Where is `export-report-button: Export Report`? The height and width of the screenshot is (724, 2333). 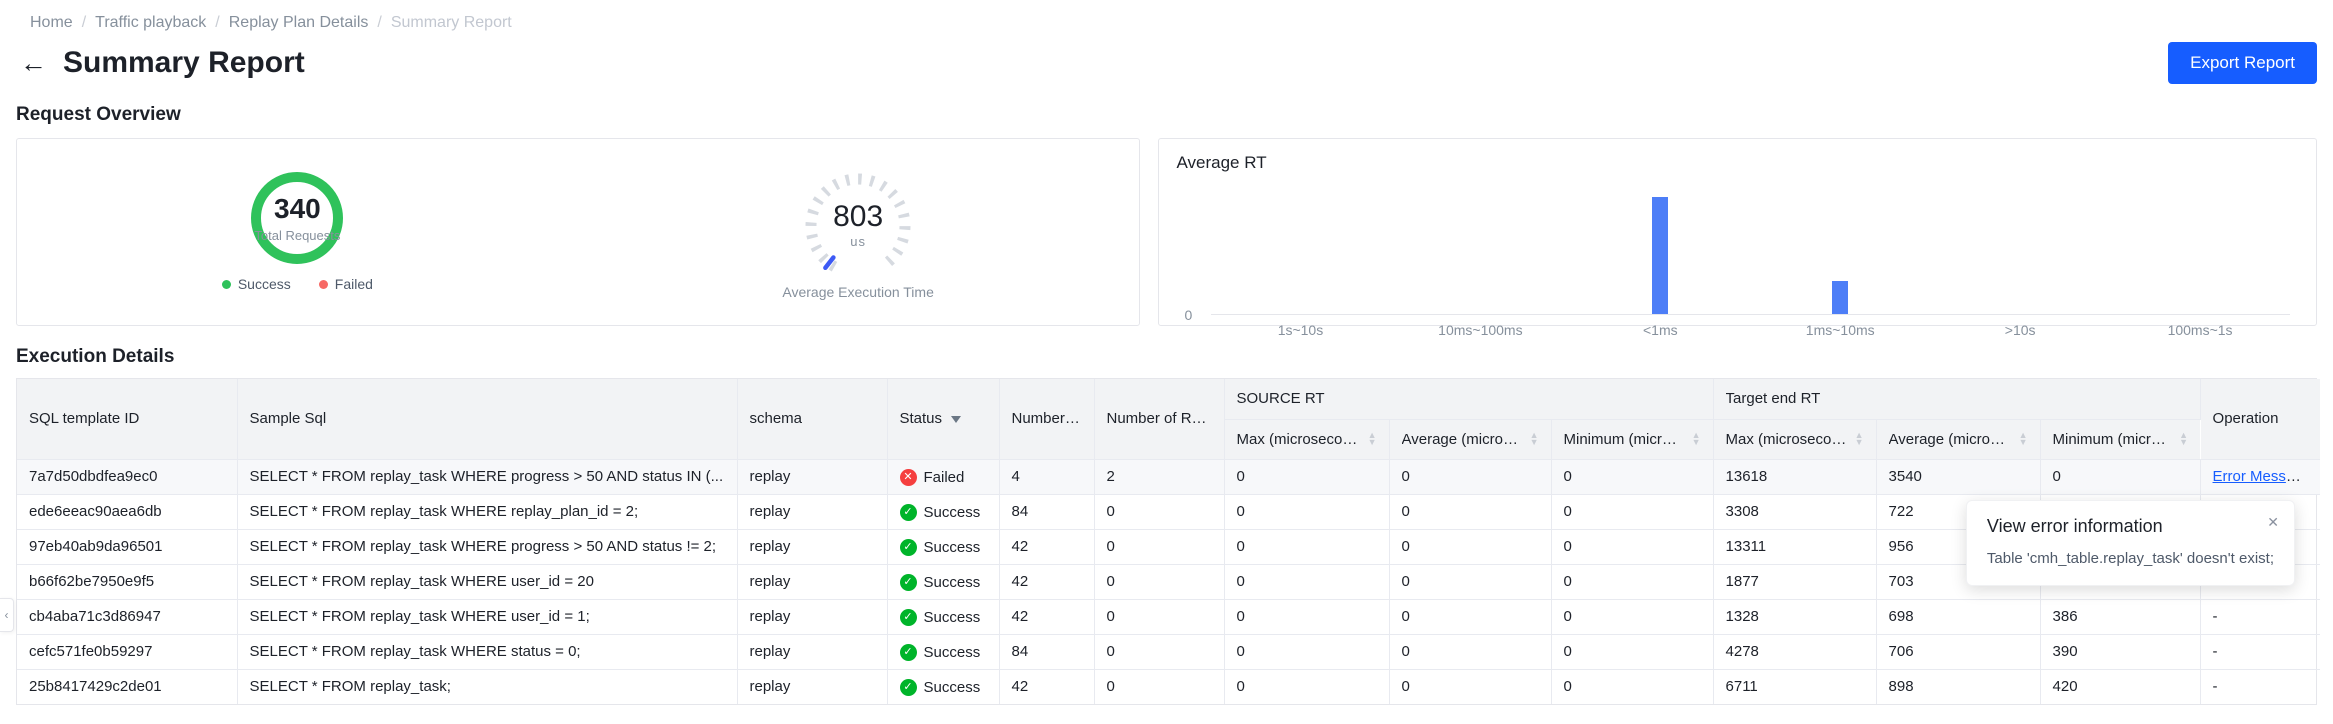 export-report-button: Export Report is located at coordinates (2242, 63).